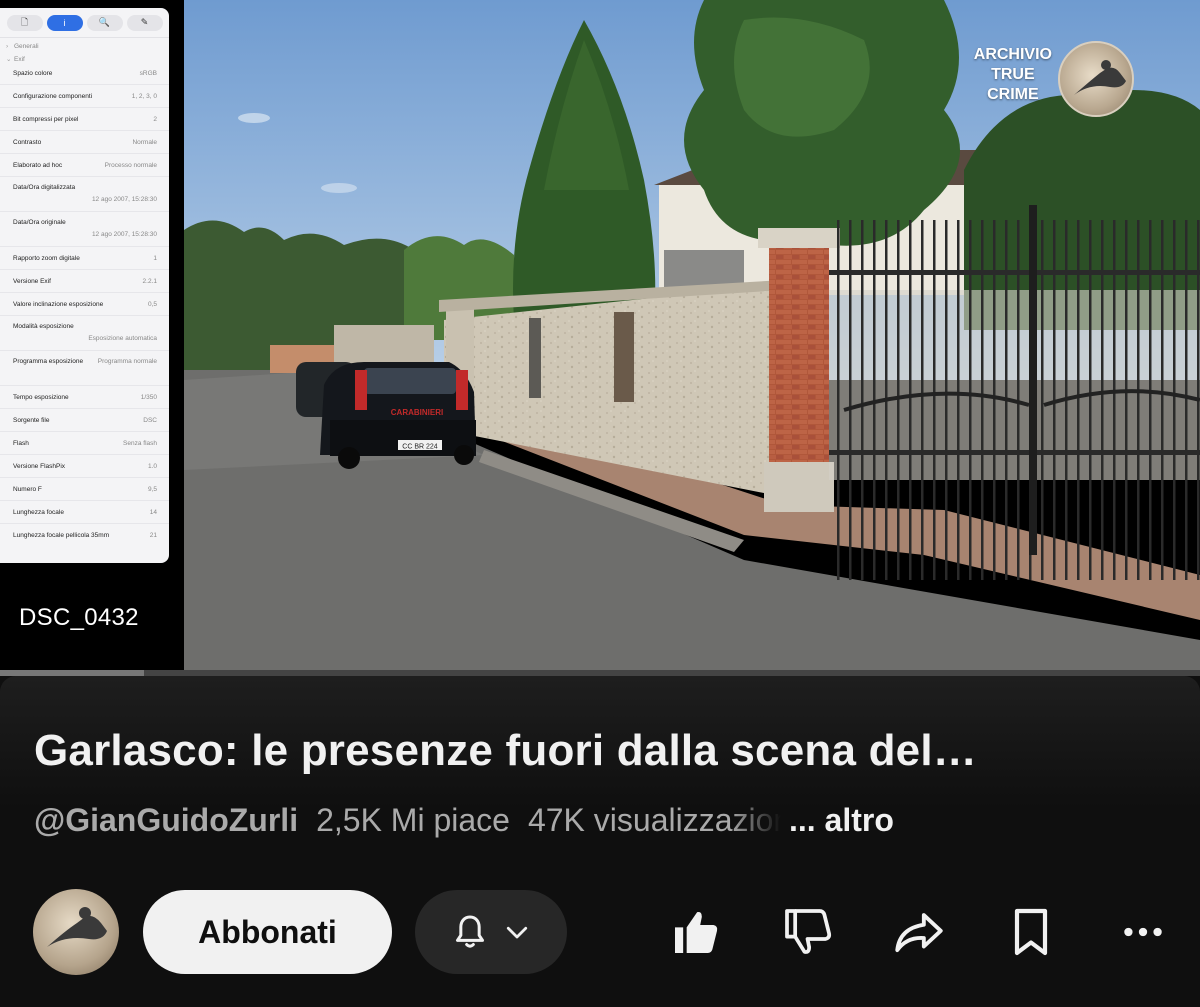 The width and height of the screenshot is (1200, 1007). What do you see at coordinates (85, 535) in the screenshot?
I see `exif-row: Lunghezza focale pellicola 35mm 21` at bounding box center [85, 535].